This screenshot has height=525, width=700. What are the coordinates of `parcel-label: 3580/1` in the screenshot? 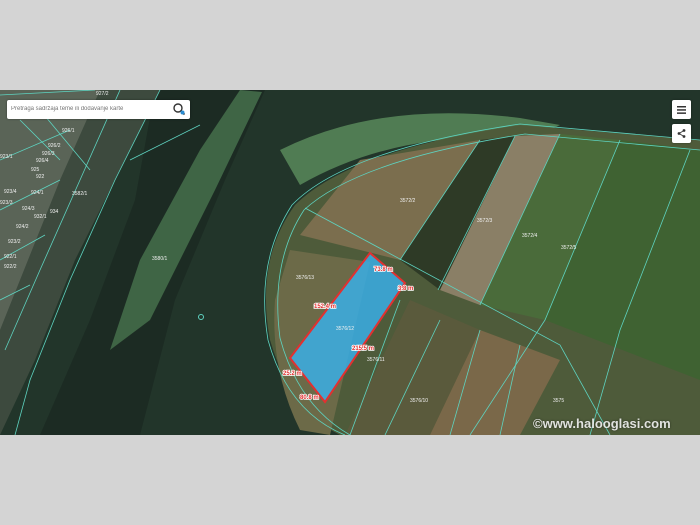 It's located at (160, 259).